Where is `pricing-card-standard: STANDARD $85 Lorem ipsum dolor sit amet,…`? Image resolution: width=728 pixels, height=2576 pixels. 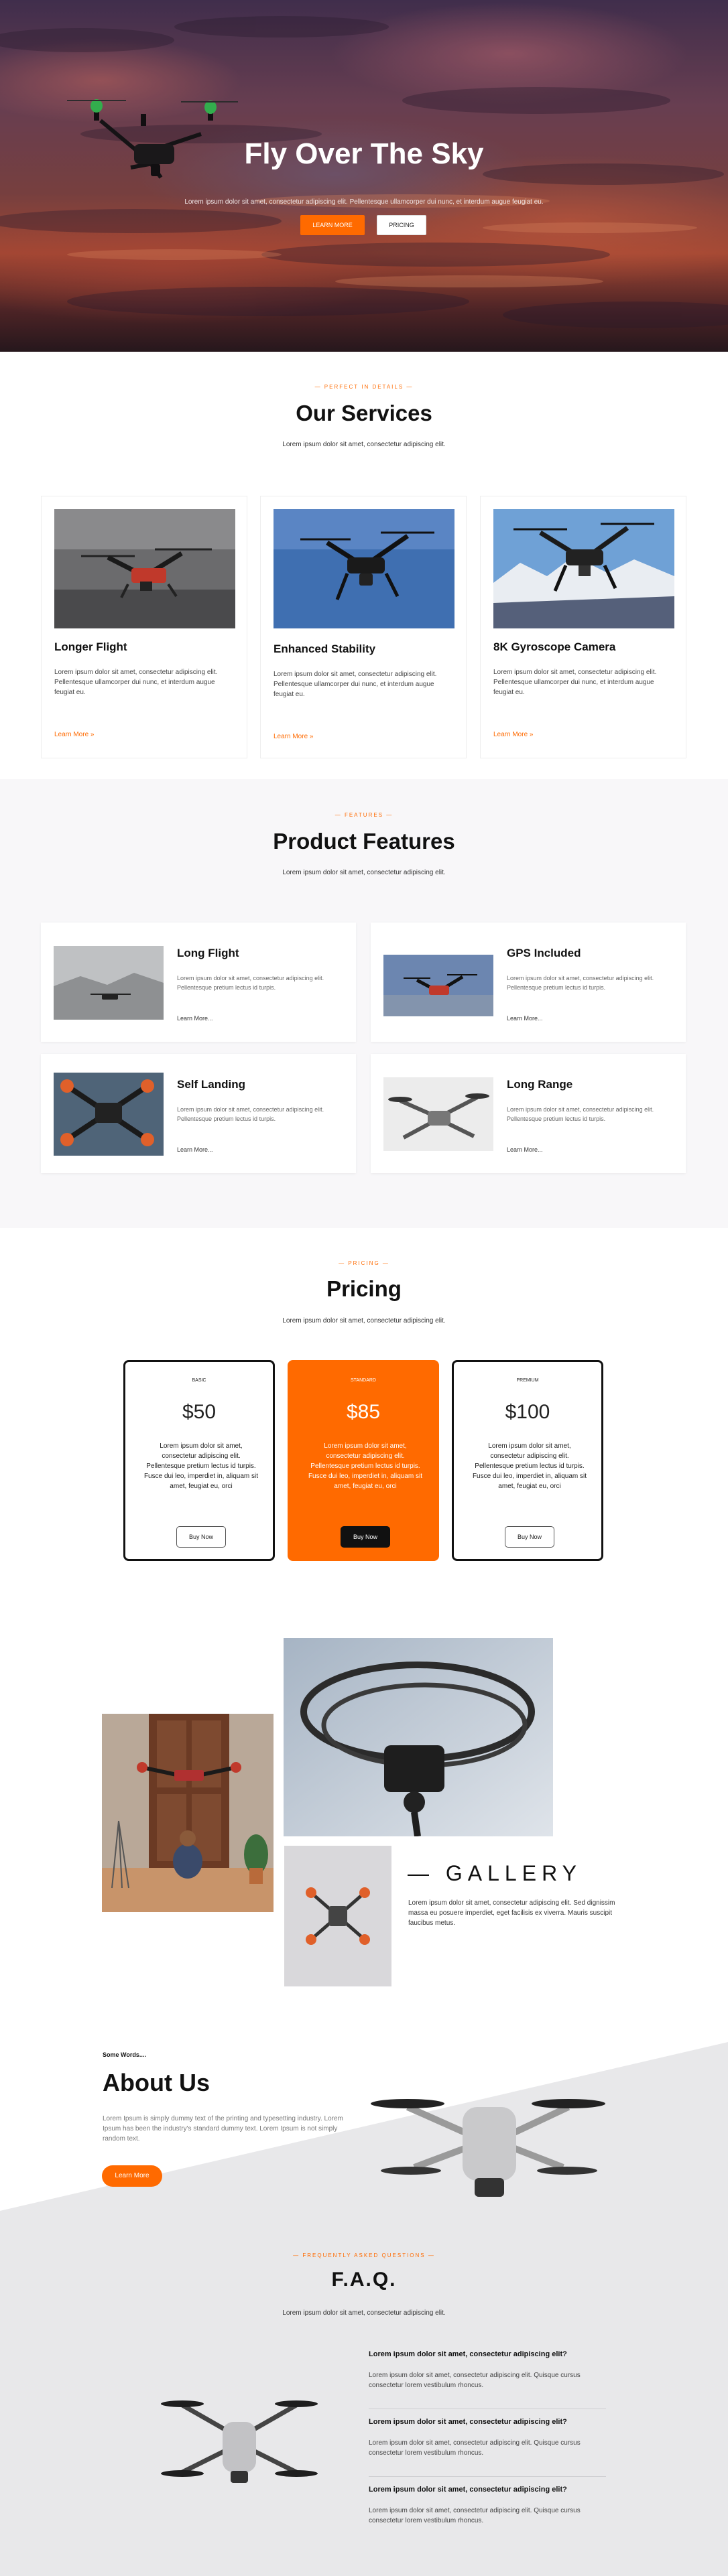 pricing-card-standard: STANDARD $85 Lorem ipsum dolor sit amet,… is located at coordinates (363, 1460).